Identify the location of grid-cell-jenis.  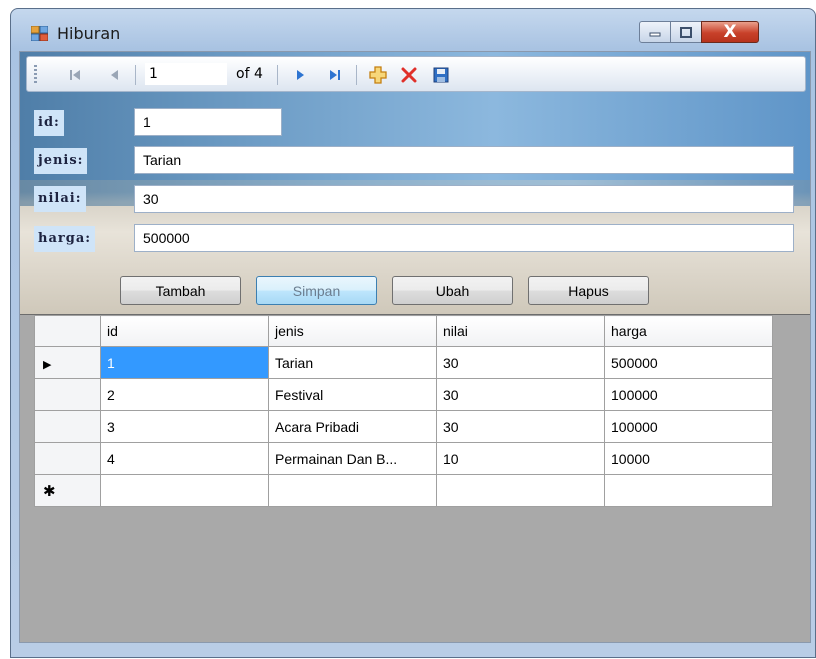
(352, 490).